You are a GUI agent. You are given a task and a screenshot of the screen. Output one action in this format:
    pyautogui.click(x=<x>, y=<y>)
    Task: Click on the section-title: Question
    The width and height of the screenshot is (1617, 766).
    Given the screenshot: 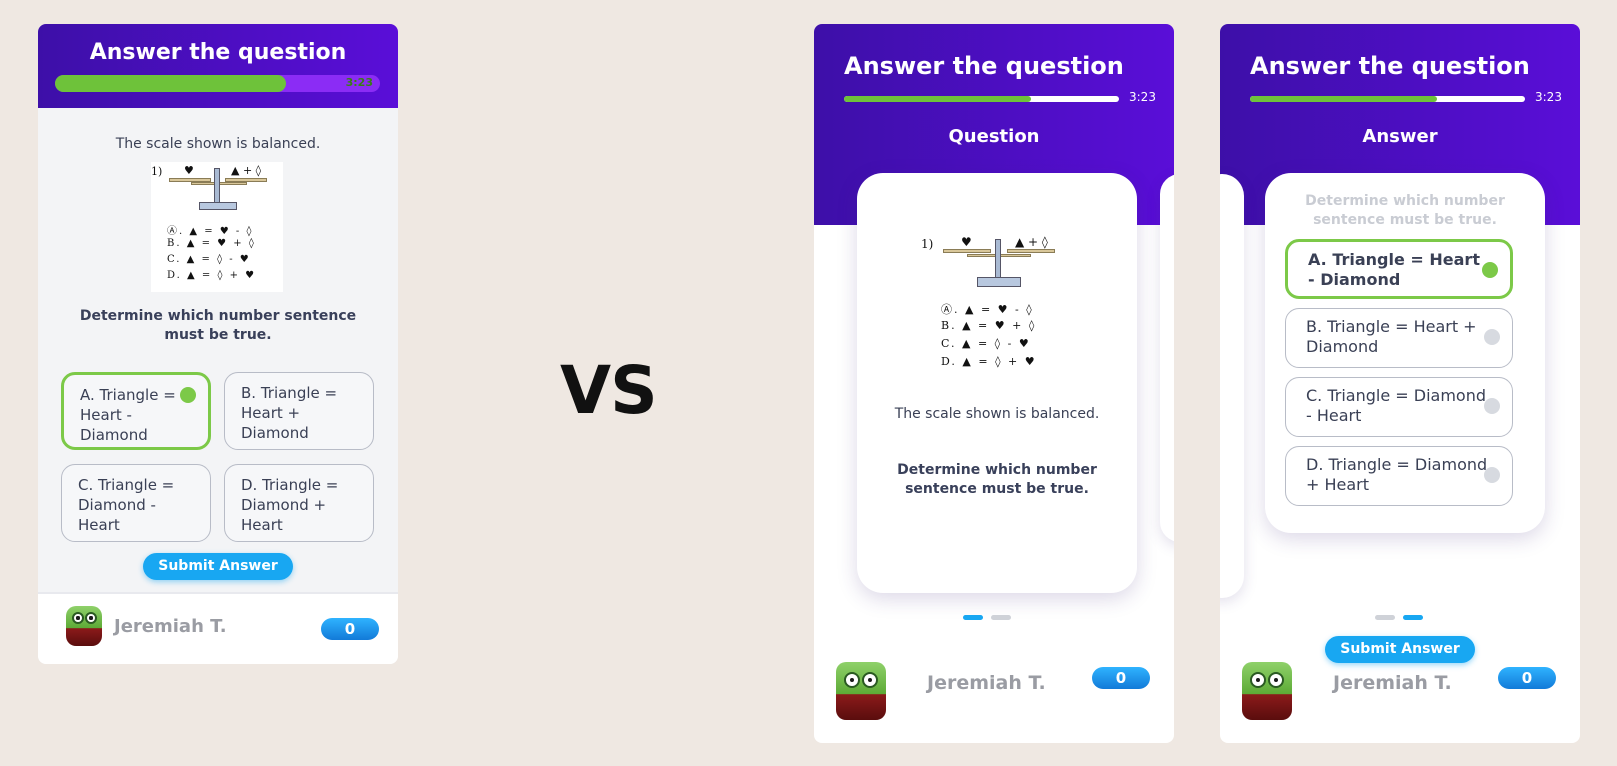 What is the action you would take?
    pyautogui.click(x=994, y=136)
    